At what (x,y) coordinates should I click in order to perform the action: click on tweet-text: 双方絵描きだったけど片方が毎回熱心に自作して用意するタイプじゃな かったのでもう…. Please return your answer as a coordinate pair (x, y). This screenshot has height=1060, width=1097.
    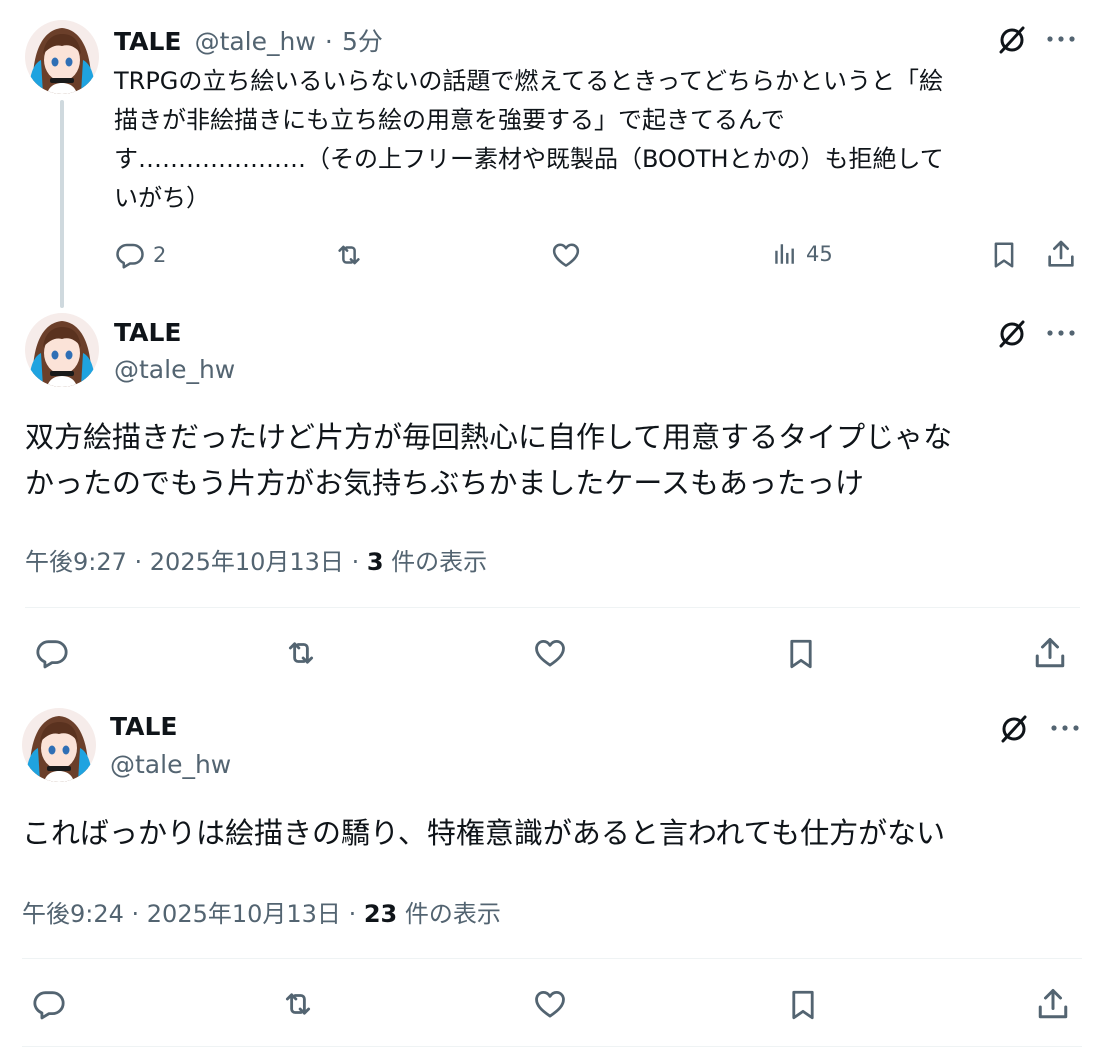
    Looking at the image, I should click on (555, 460).